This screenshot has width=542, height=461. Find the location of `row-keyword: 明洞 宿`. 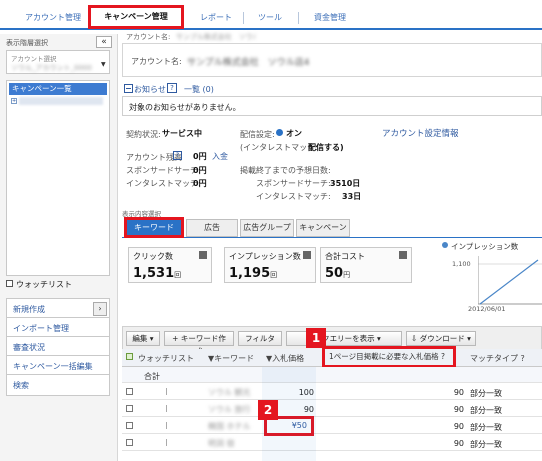

row-keyword: 明洞 宿 is located at coordinates (233, 443).